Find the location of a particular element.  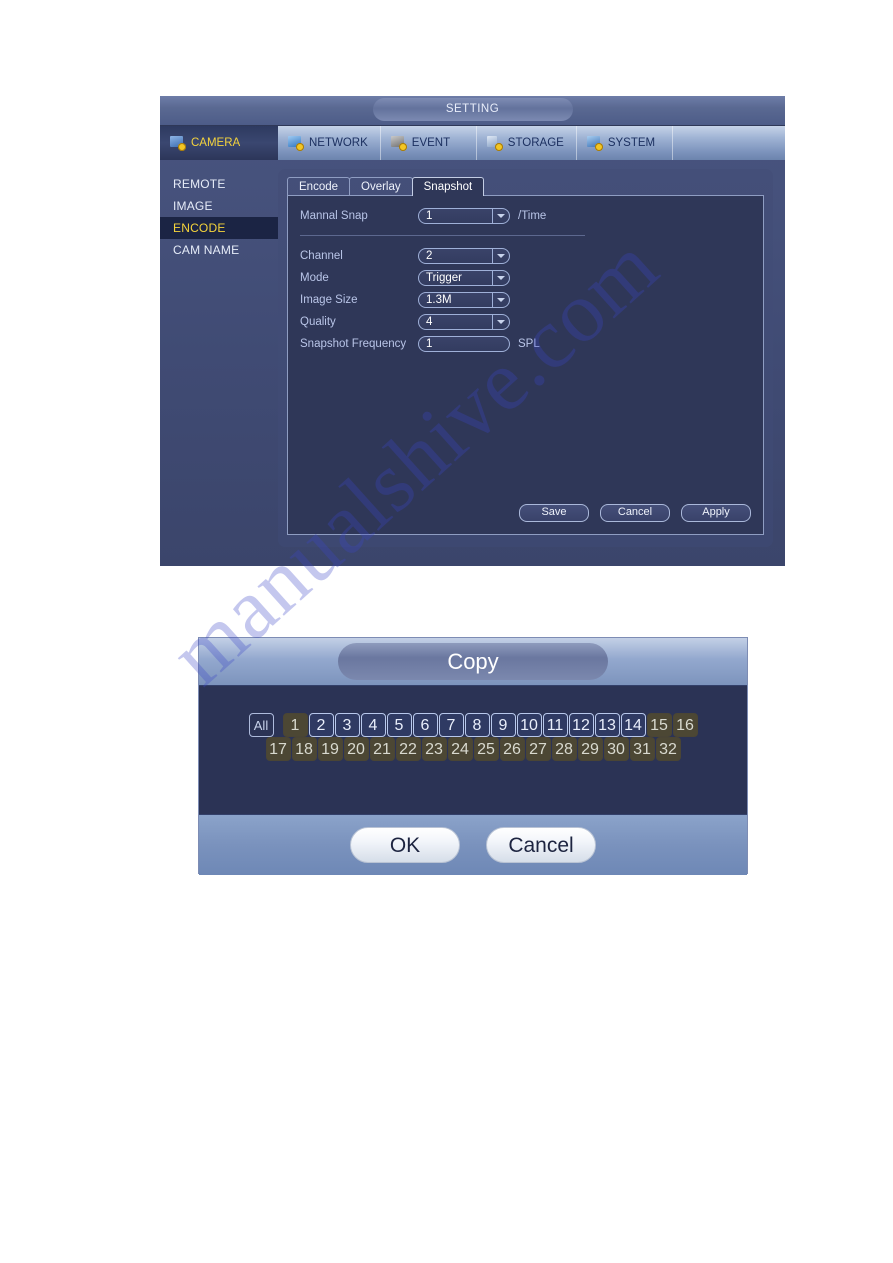

tab-overlay: Overlay is located at coordinates (381, 186).